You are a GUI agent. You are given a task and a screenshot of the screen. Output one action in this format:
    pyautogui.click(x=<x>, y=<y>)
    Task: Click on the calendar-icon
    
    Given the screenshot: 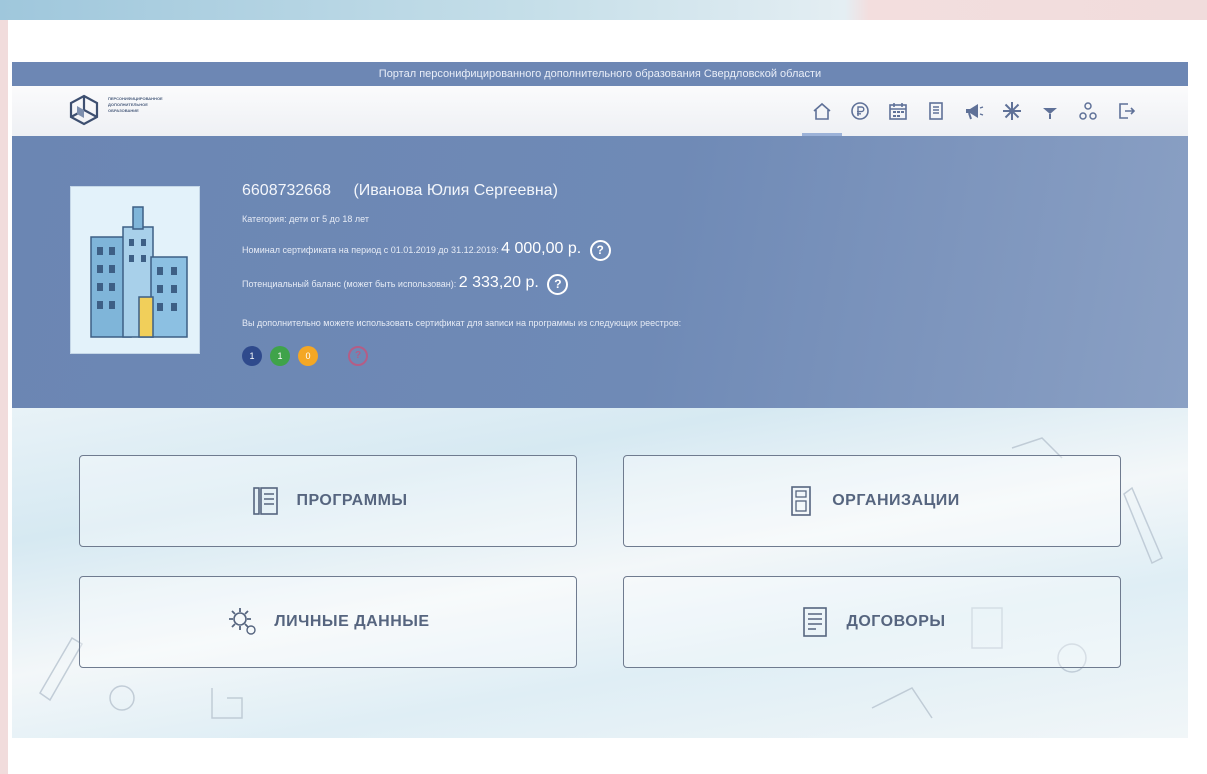 What is the action you would take?
    pyautogui.click(x=898, y=111)
    